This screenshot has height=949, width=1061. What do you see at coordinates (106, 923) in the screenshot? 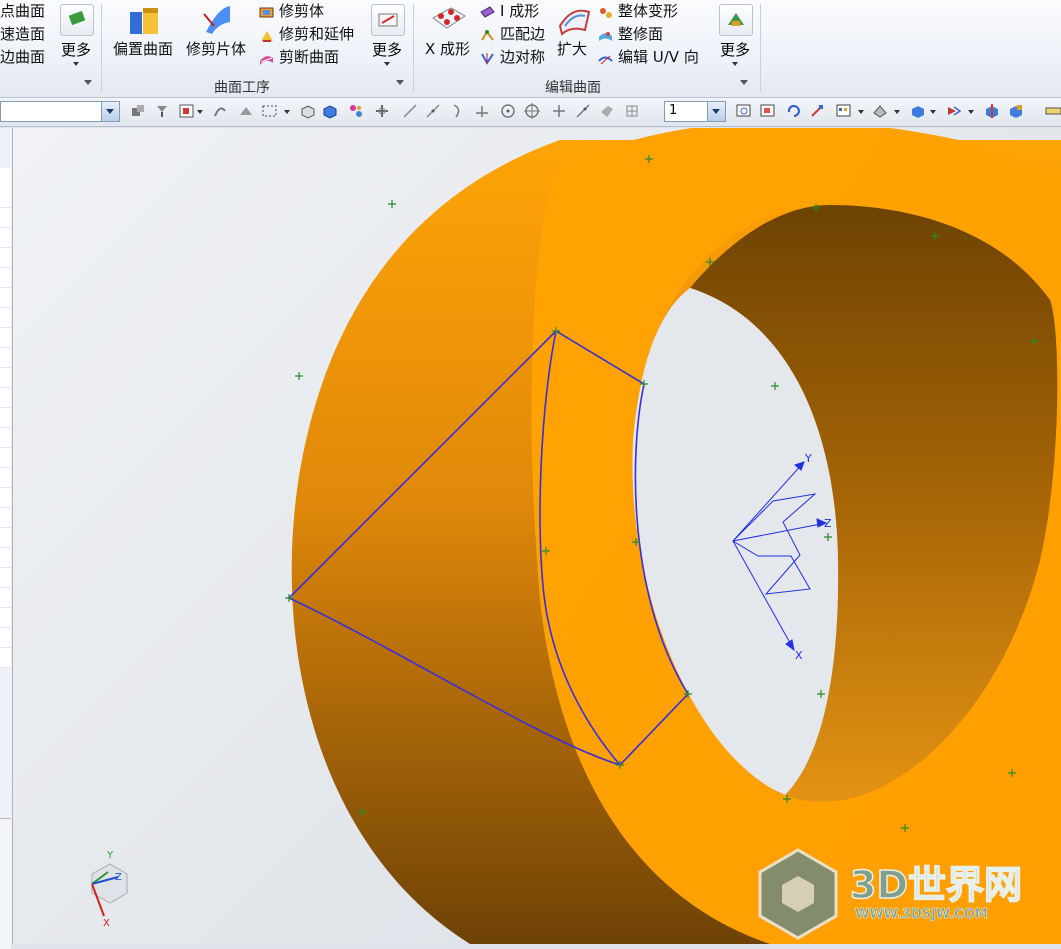
I see `triad-x-label: X` at bounding box center [106, 923].